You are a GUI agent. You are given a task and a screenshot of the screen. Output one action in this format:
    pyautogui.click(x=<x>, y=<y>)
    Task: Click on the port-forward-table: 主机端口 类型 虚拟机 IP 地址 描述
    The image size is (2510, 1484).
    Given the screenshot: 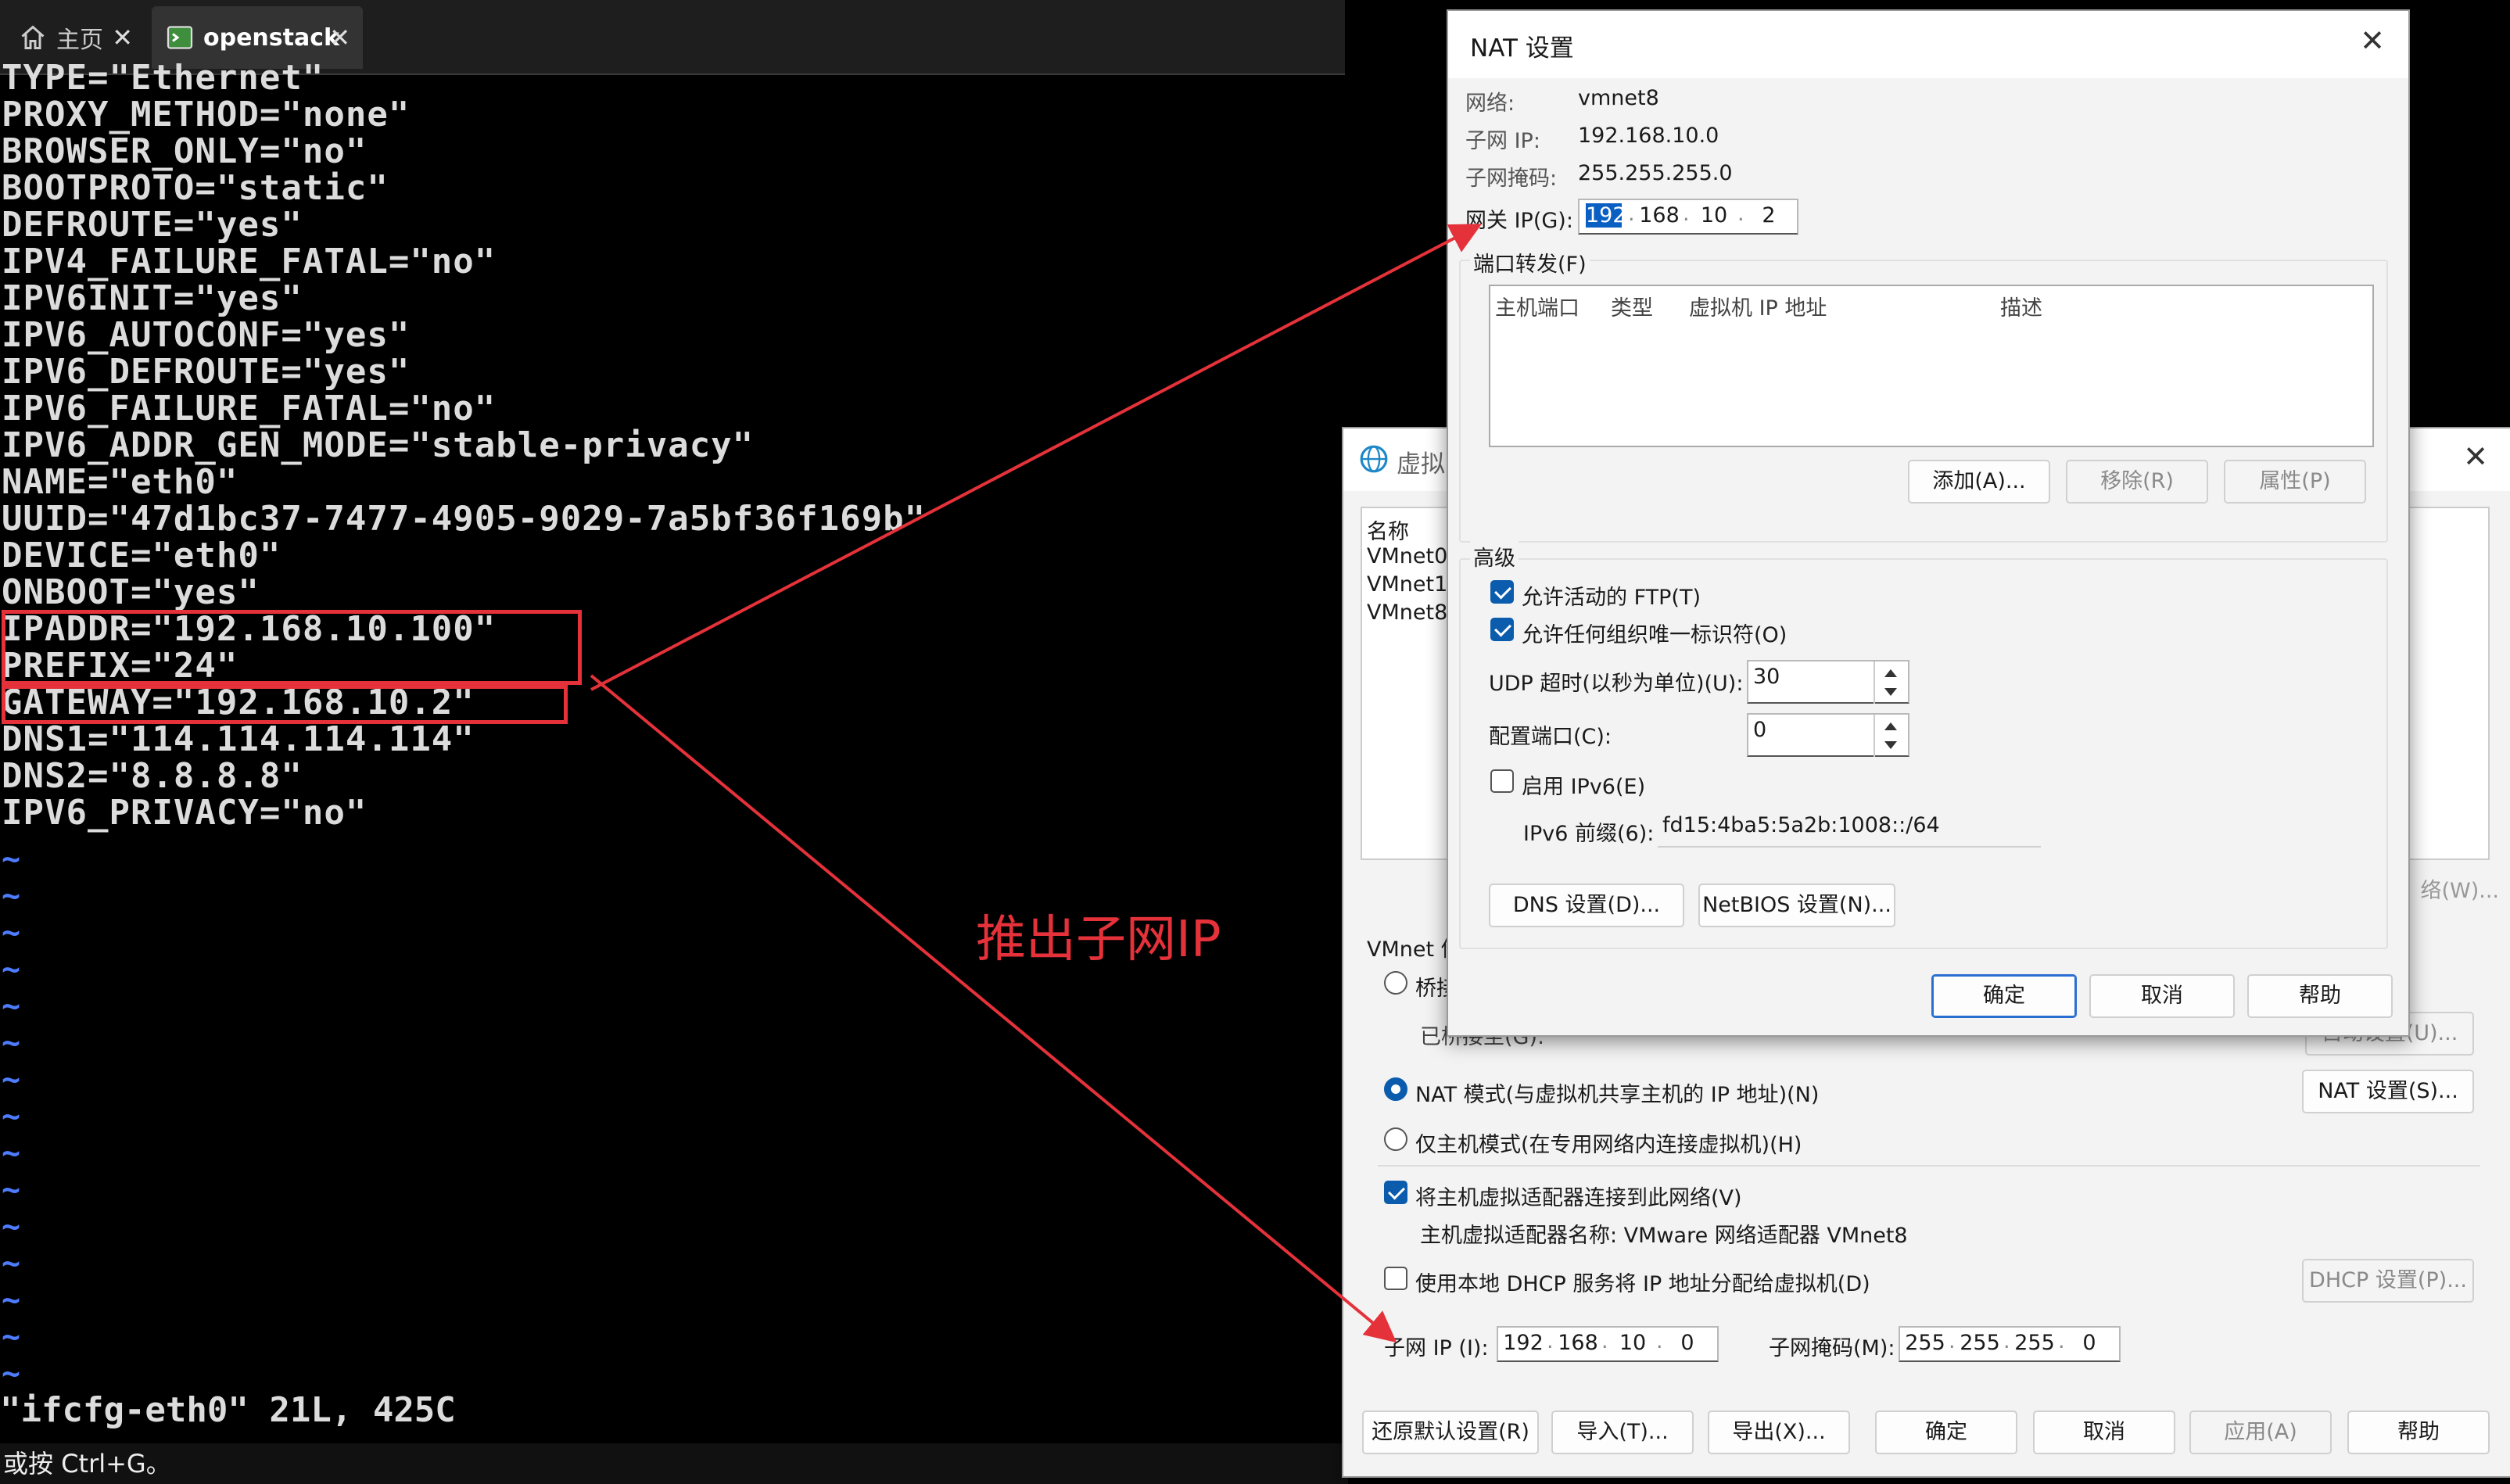 What is the action you would take?
    pyautogui.click(x=1931, y=366)
    